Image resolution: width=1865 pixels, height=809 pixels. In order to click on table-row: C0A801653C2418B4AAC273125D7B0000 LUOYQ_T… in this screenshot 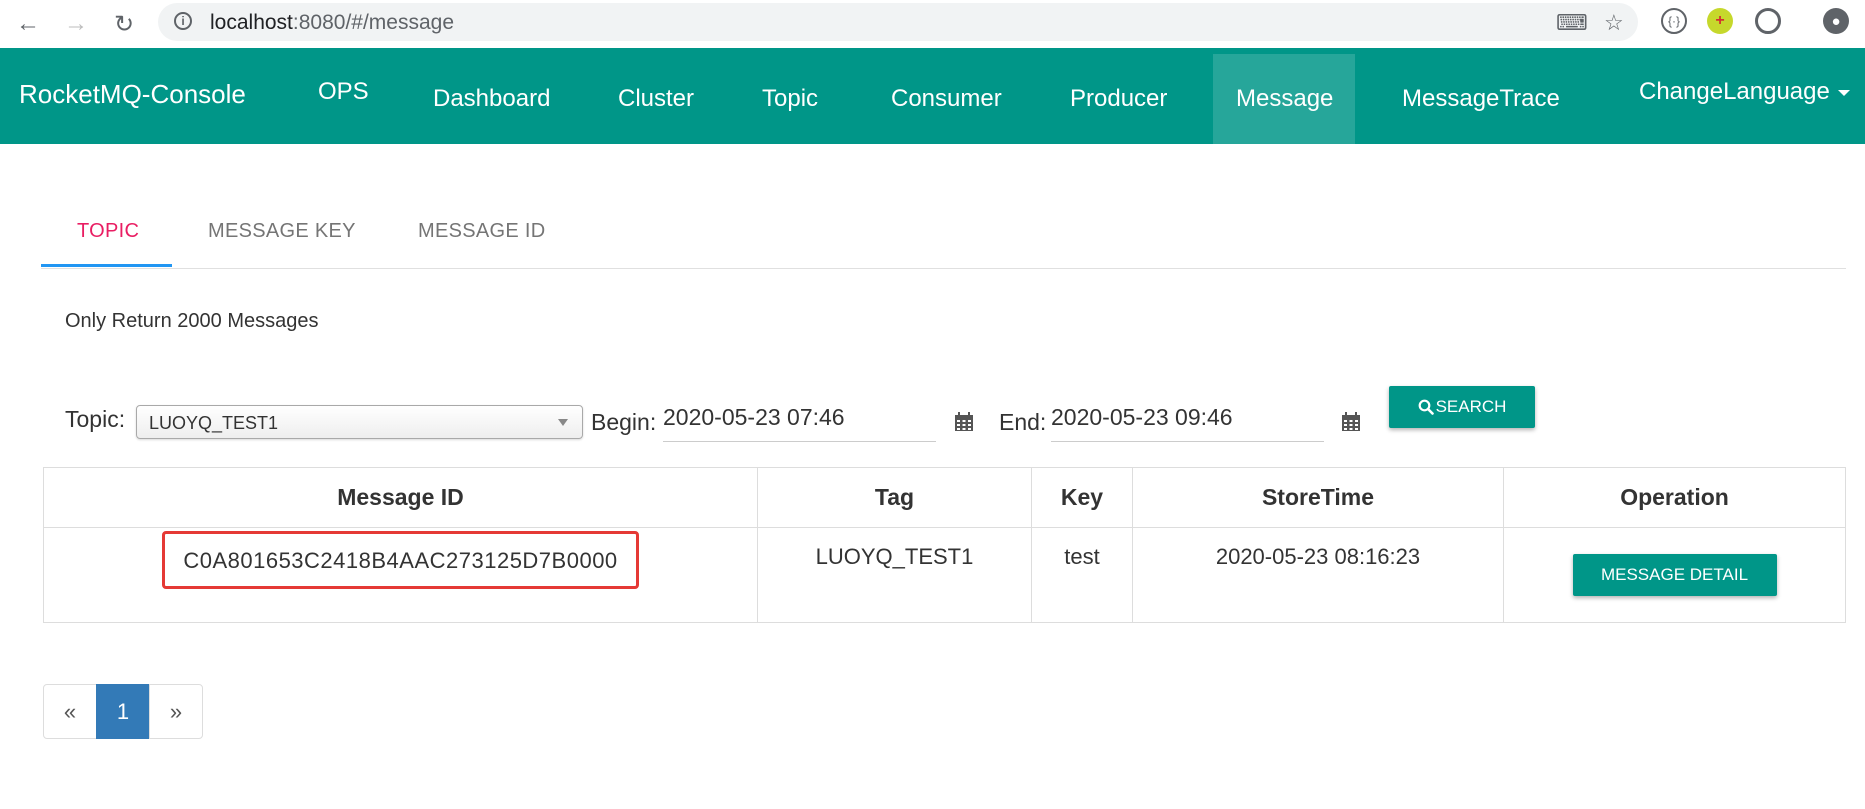, I will do `click(944, 575)`.